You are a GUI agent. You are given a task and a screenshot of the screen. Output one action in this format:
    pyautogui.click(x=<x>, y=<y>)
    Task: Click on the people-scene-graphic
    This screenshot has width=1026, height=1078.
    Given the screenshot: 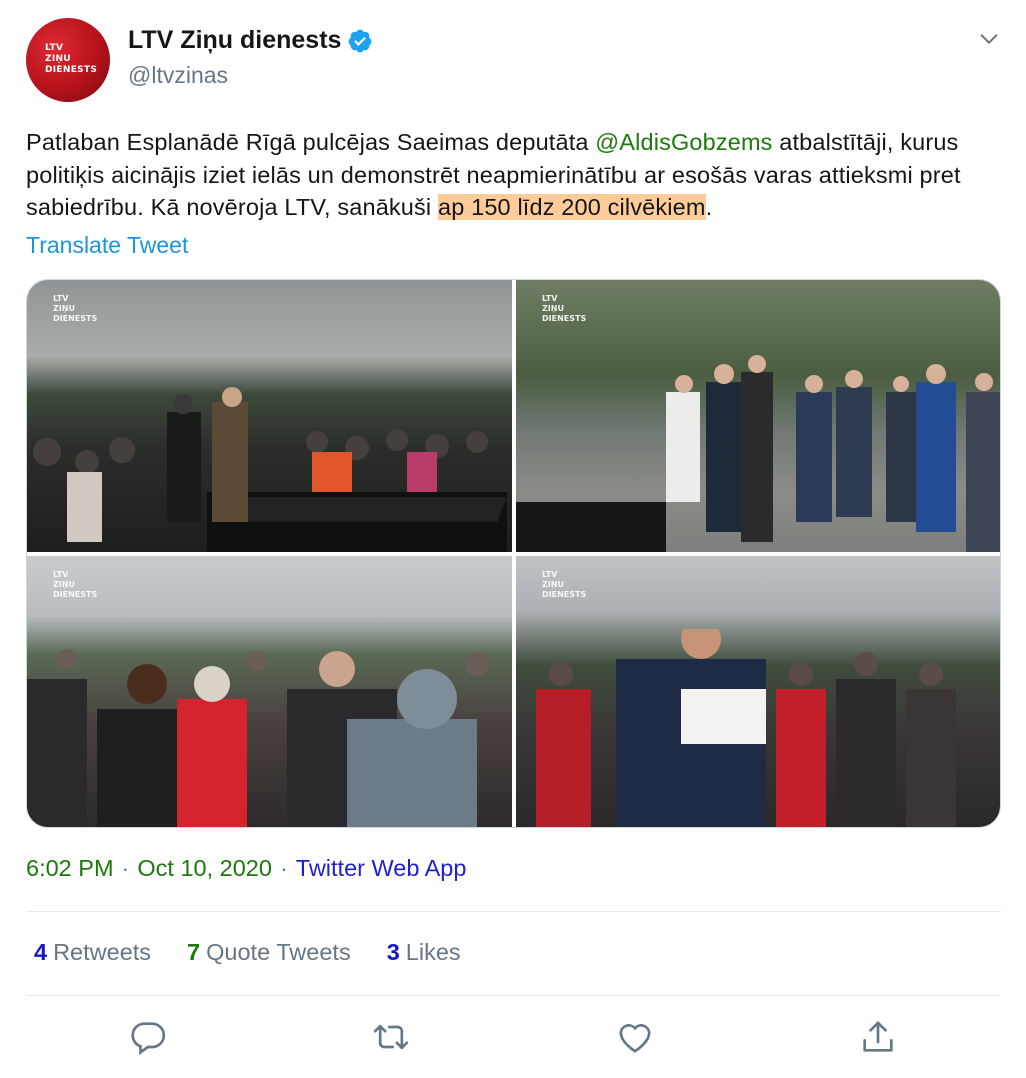 What is the action you would take?
    pyautogui.click(x=758, y=453)
    